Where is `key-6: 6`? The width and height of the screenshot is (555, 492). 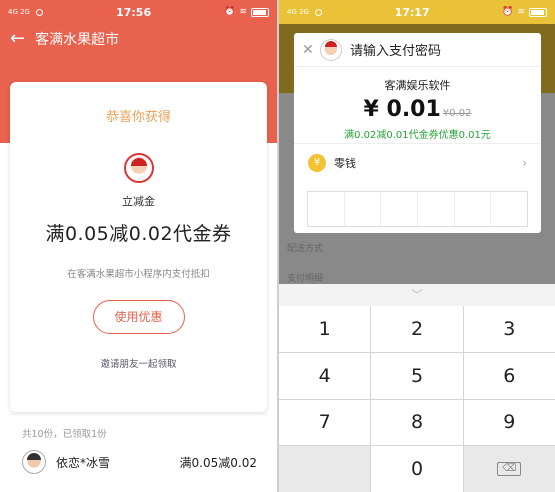
key-6: 6 is located at coordinates (509, 375).